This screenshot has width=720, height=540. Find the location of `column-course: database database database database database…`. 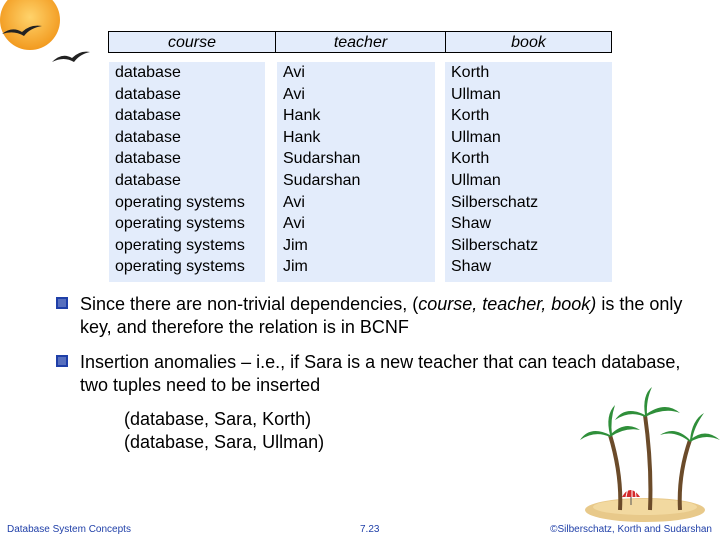

column-course: database database database database database… is located at coordinates (187, 172).